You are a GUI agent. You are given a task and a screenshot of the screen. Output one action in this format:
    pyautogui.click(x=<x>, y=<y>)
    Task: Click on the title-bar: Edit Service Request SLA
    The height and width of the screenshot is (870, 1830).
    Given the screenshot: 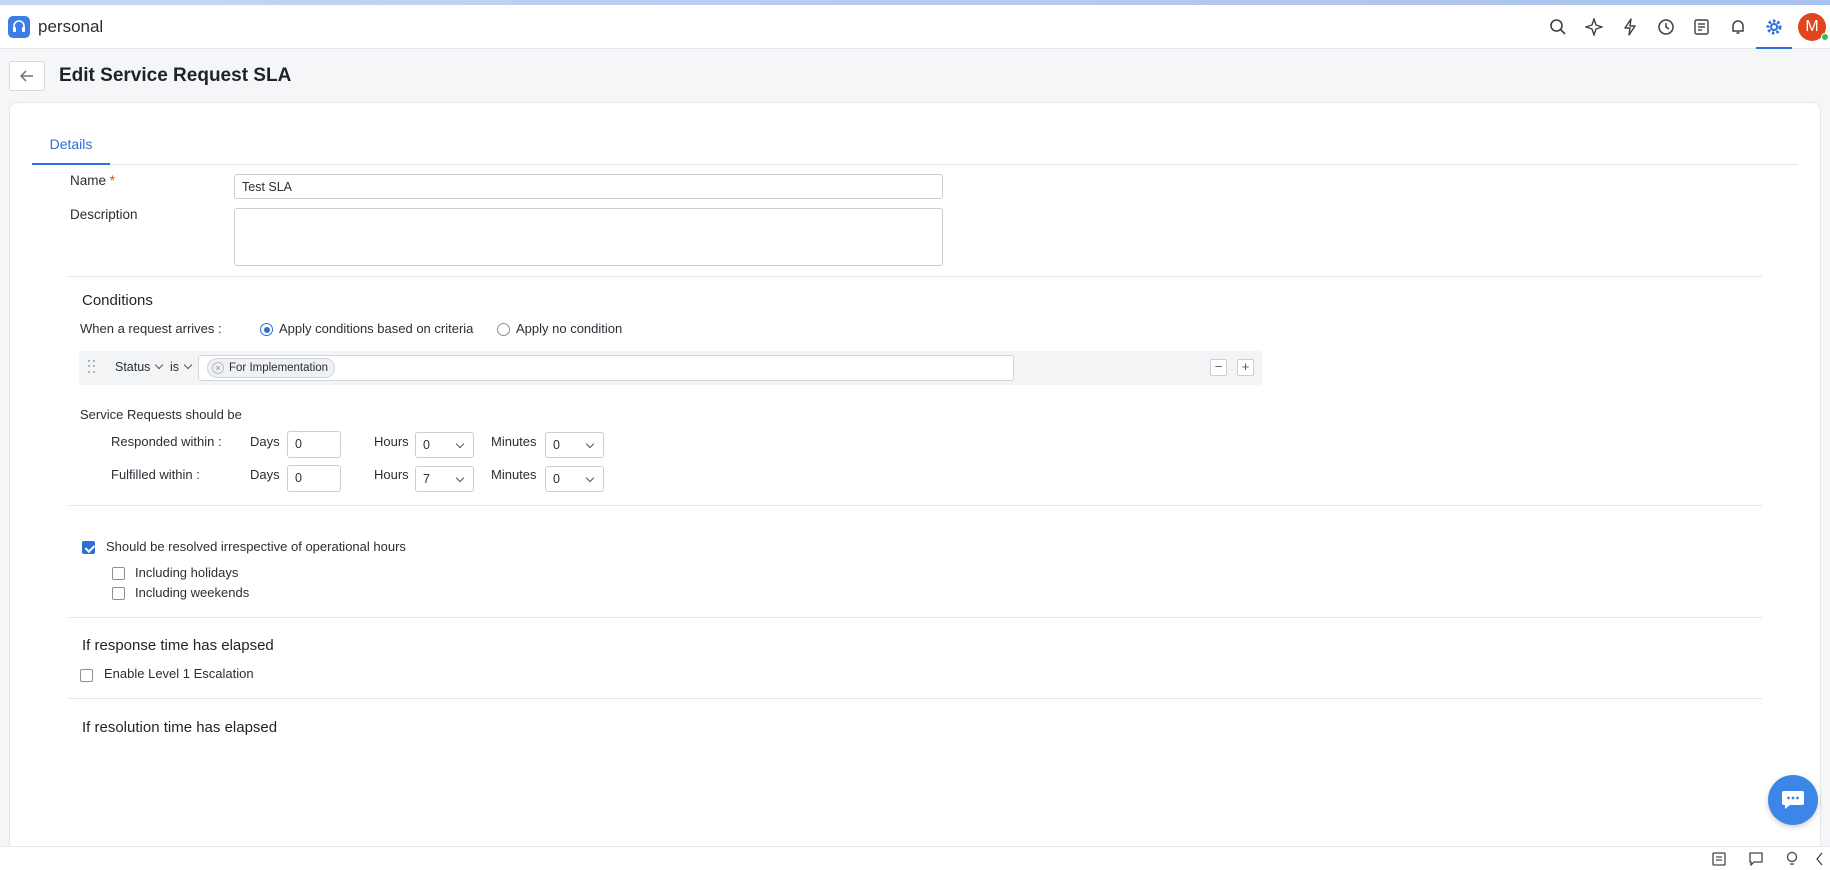 What is the action you would take?
    pyautogui.click(x=915, y=76)
    